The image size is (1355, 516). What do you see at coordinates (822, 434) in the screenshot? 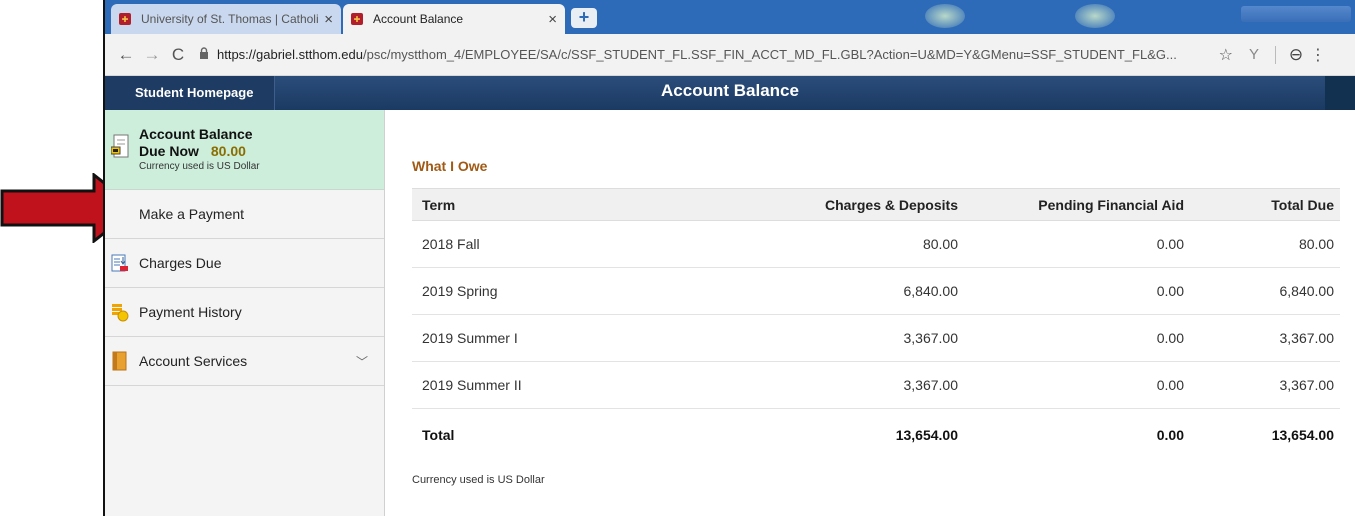
I see `total-charges: 13,654.00` at bounding box center [822, 434].